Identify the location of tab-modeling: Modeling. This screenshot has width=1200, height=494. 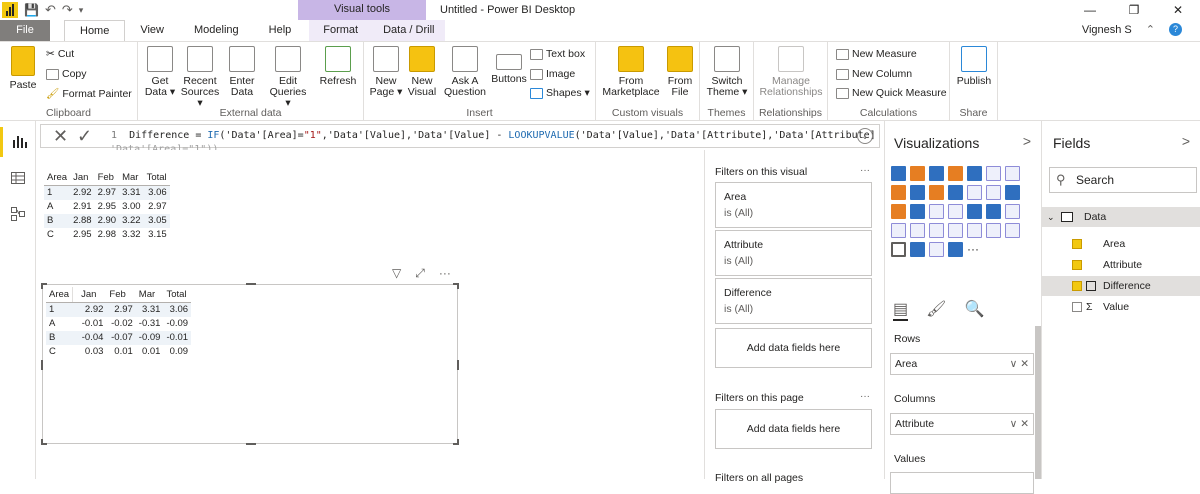
(216, 30).